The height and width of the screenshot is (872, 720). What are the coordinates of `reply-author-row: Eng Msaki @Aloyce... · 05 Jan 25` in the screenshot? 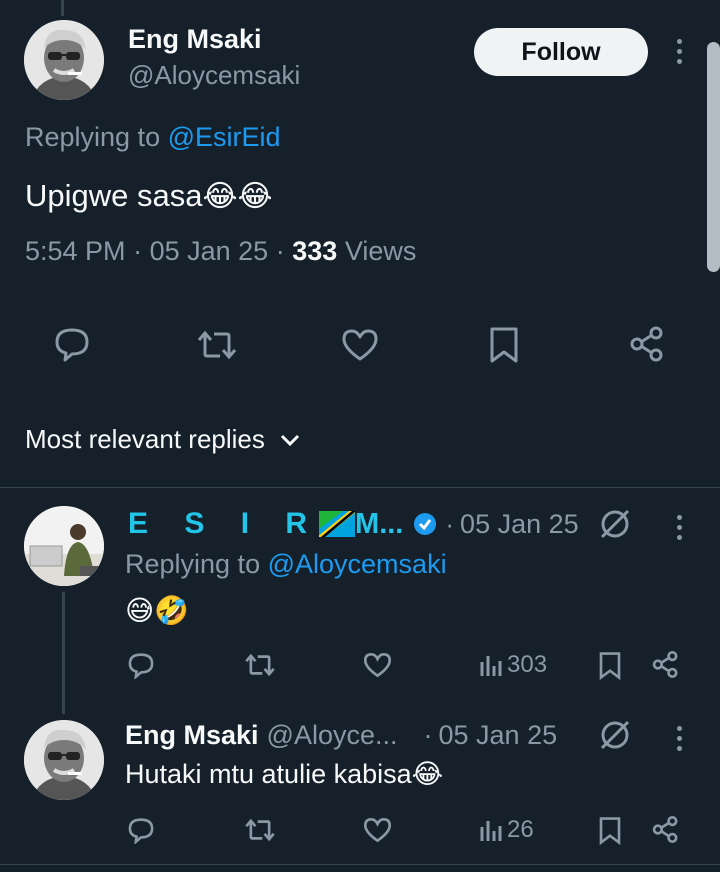 It's located at (341, 735).